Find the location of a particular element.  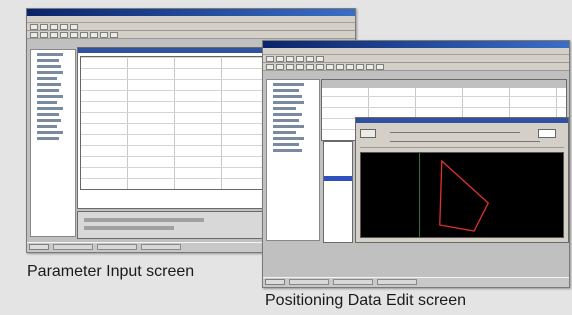

caption-positioning-data-edit: Positioning Data Edit screen is located at coordinates (365, 300).